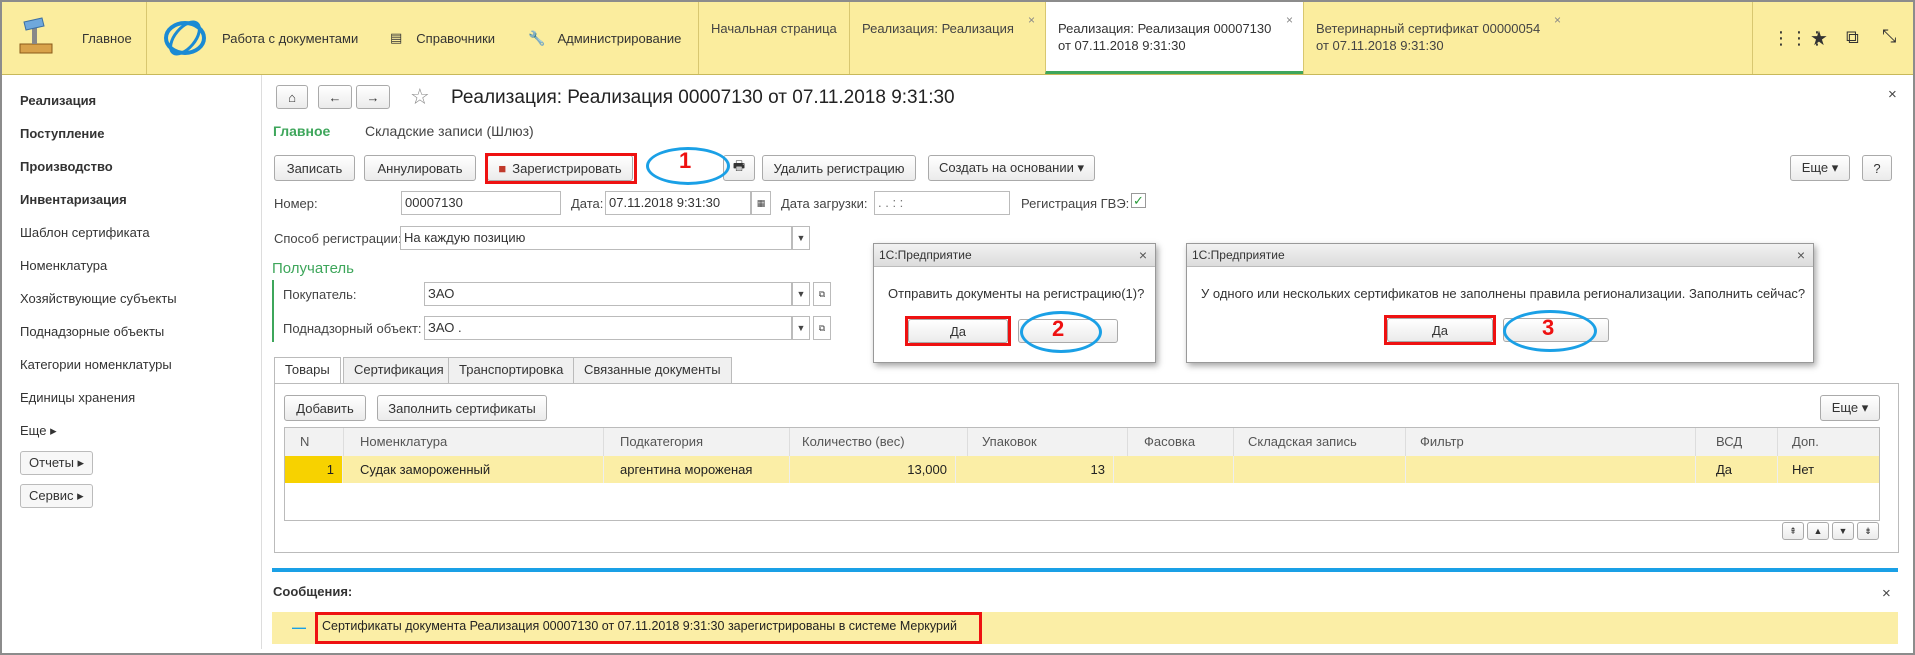 Image resolution: width=1915 pixels, height=655 pixels. I want to click on col-vsd: ВСД, so click(1743, 442).